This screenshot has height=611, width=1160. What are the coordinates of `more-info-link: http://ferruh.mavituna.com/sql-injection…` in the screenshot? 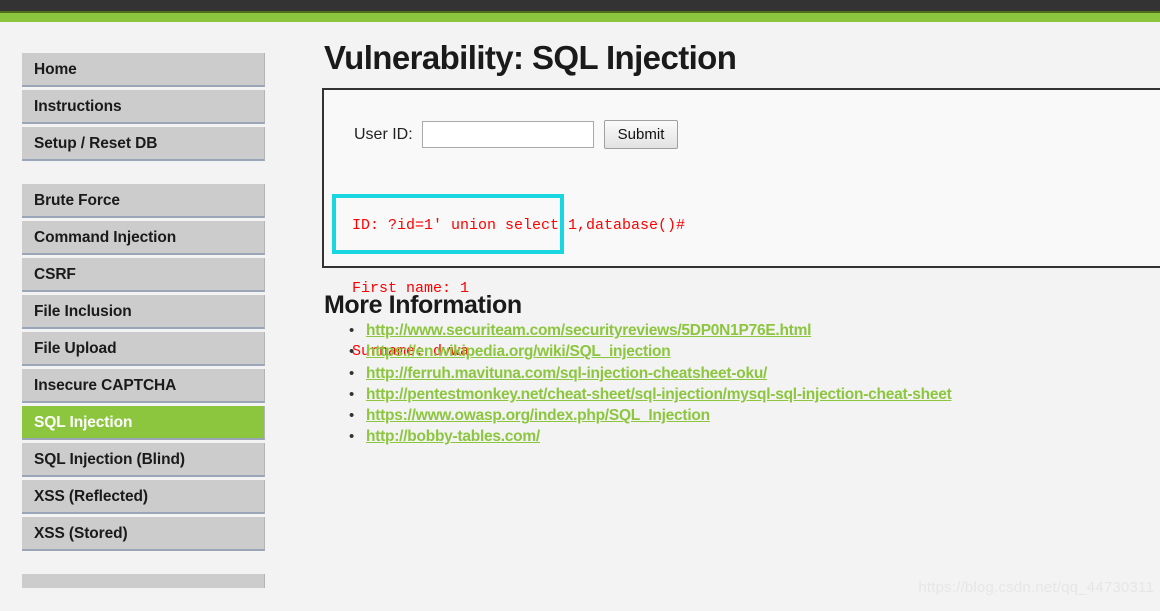 It's located at (566, 373).